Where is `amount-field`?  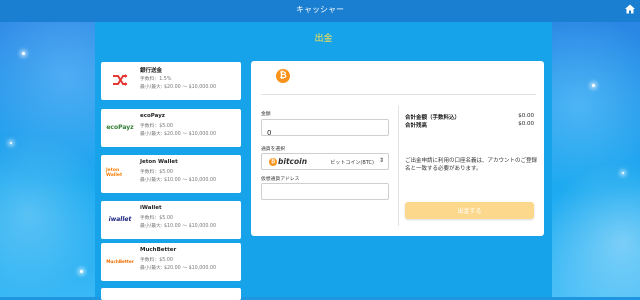 amount-field is located at coordinates (325, 130).